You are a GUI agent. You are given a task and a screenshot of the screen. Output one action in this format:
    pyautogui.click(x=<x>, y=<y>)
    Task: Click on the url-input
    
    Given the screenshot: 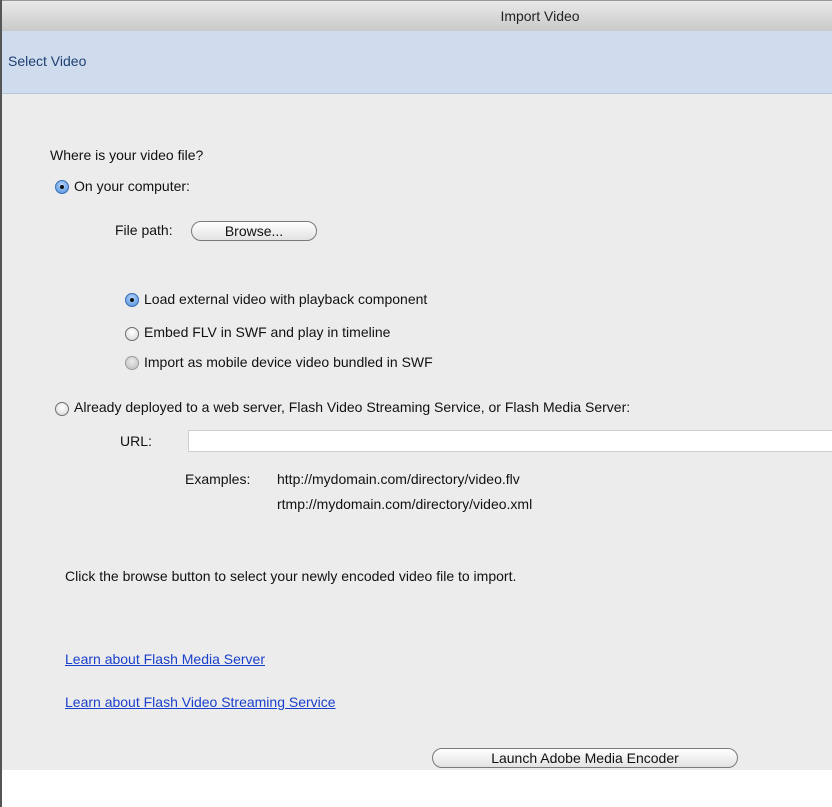 What is the action you would take?
    pyautogui.click(x=510, y=441)
    